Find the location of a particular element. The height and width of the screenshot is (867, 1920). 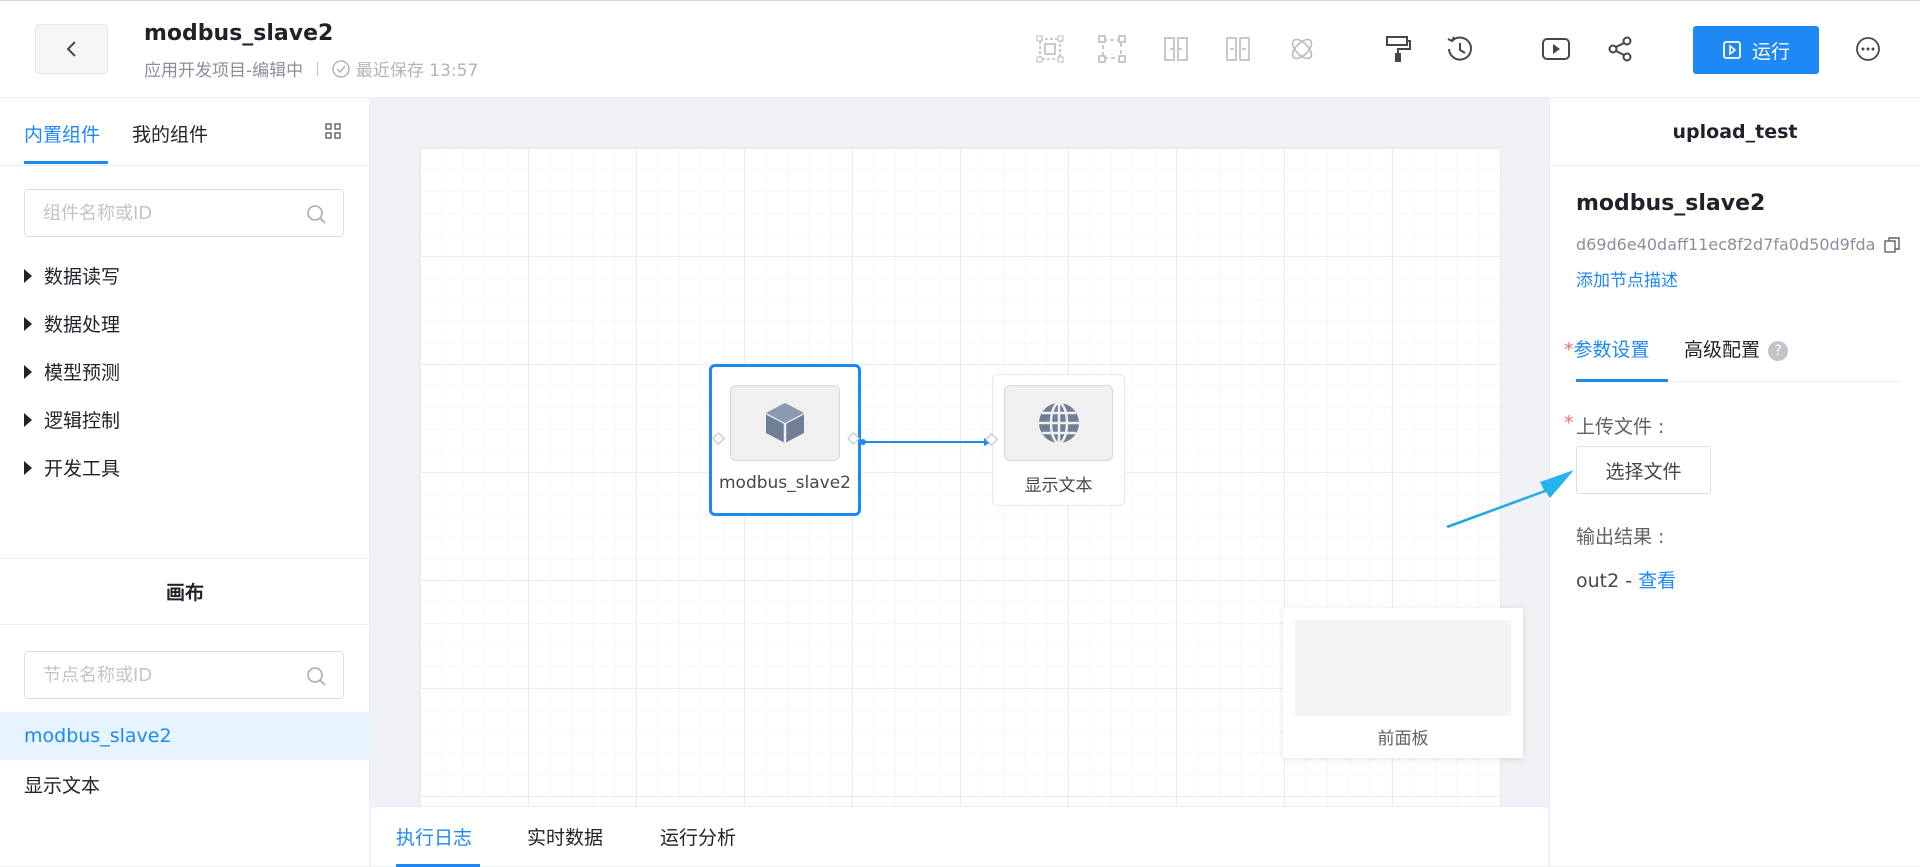

atom-layout-icon is located at coordinates (1302, 49).